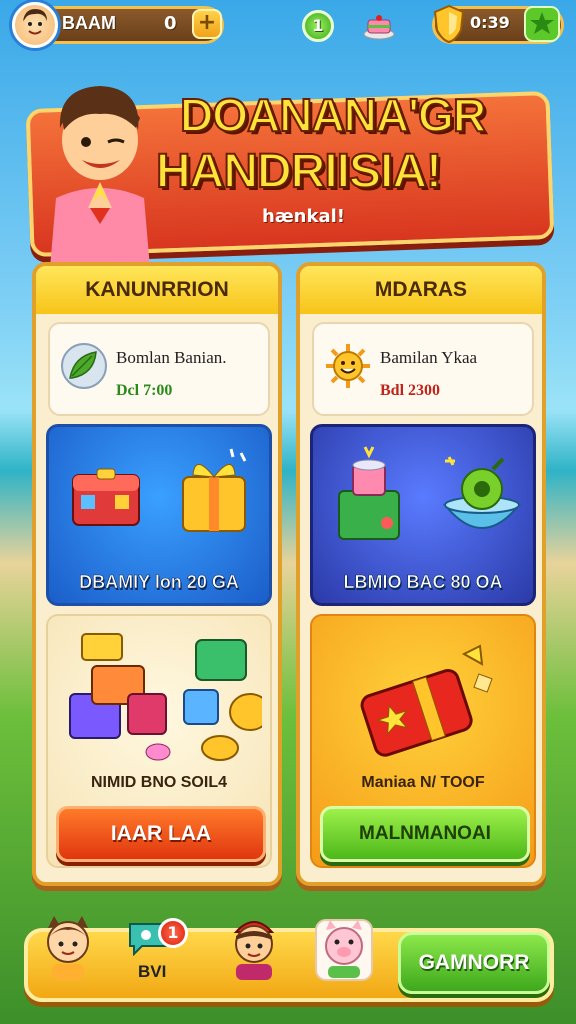 Image resolution: width=576 pixels, height=1024 pixels. Describe the element at coordinates (152, 971) in the screenshot. I see `nav-label: BVI` at that location.